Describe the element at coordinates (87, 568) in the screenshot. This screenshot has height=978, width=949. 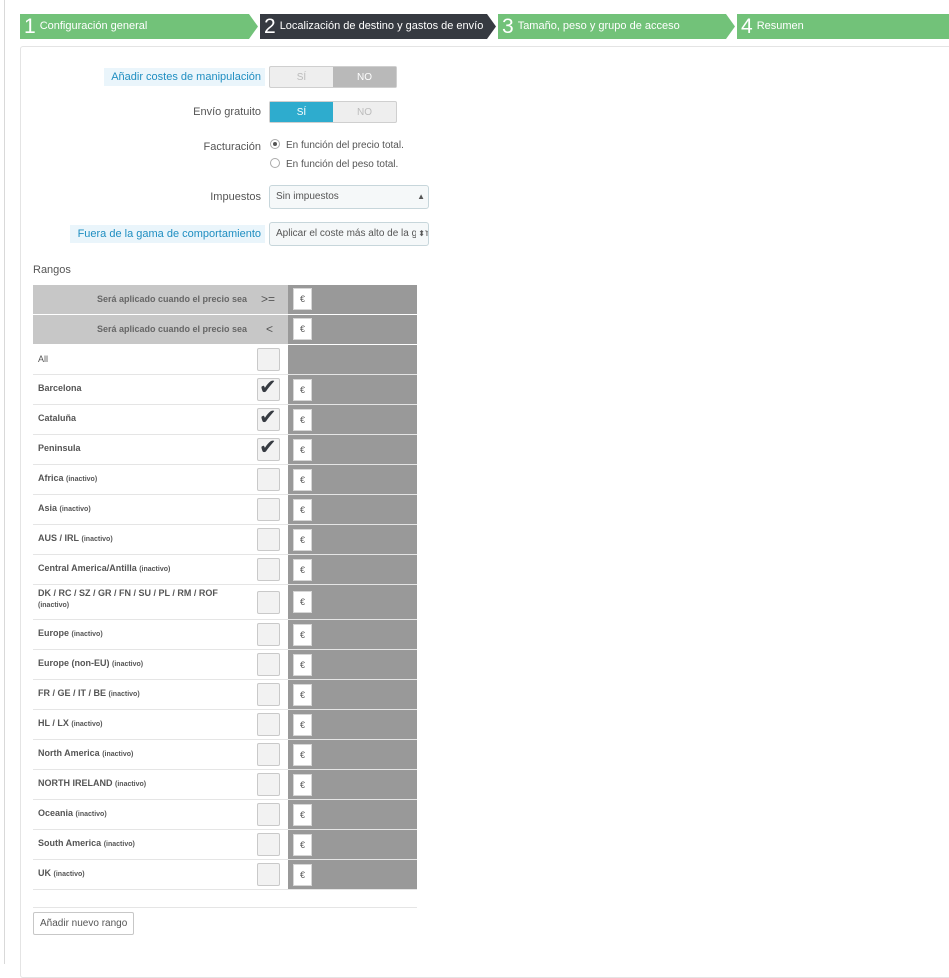
I see `zone-name: Central America/Antilla` at that location.